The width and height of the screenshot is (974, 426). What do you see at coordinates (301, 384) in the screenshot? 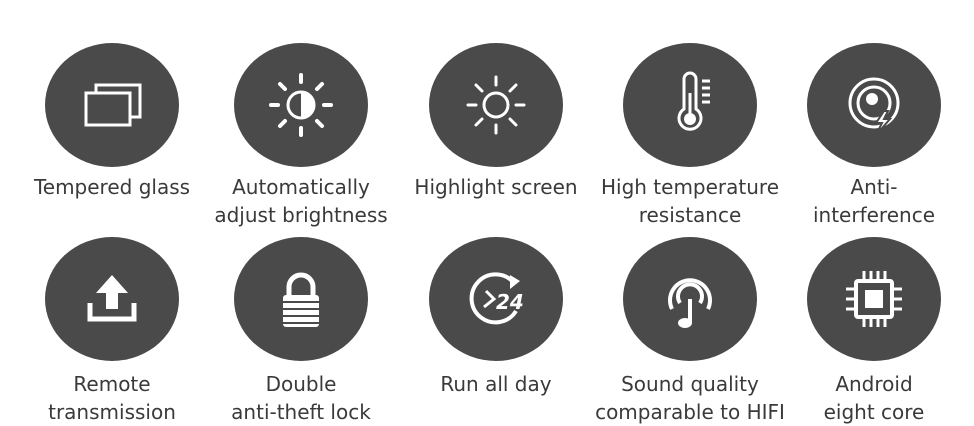
I see `feature-label-line-1: Double` at bounding box center [301, 384].